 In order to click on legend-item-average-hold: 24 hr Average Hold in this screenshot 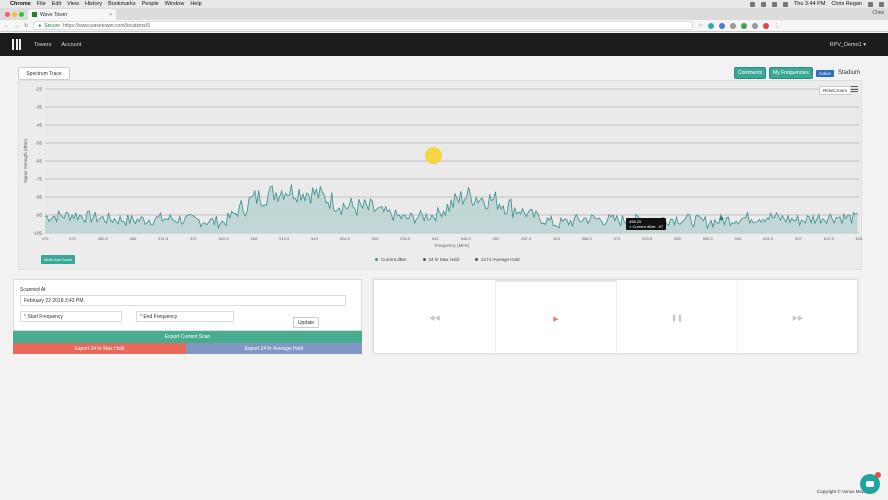, I will do `click(497, 259)`.